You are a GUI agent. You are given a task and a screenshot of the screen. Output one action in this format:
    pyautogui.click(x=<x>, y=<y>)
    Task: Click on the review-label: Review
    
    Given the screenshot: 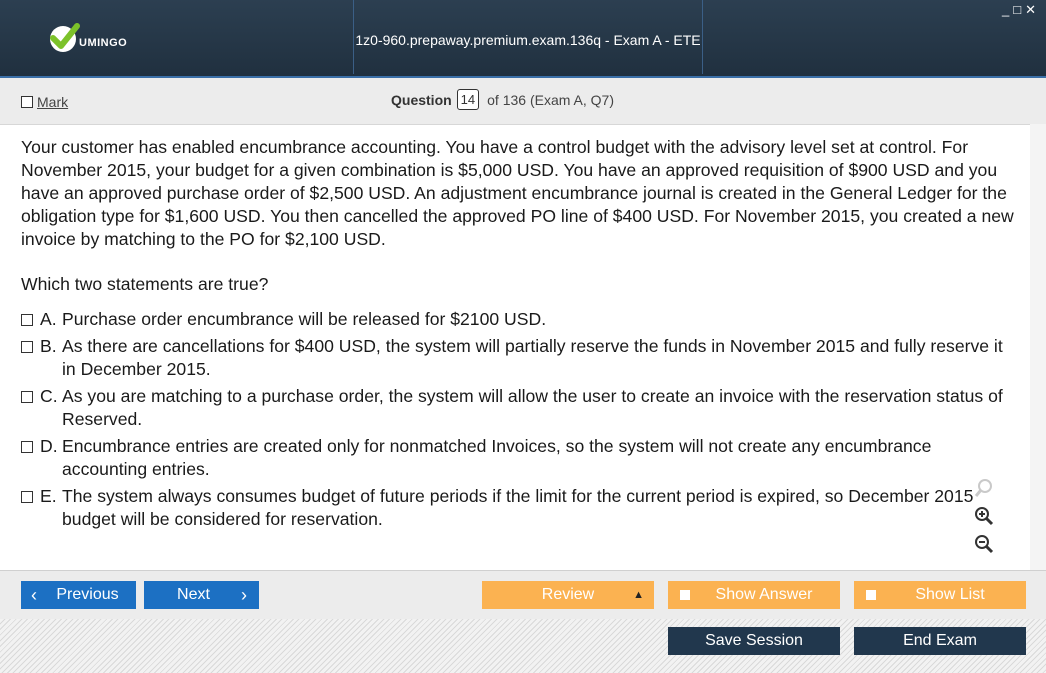 What is the action you would take?
    pyautogui.click(x=568, y=594)
    